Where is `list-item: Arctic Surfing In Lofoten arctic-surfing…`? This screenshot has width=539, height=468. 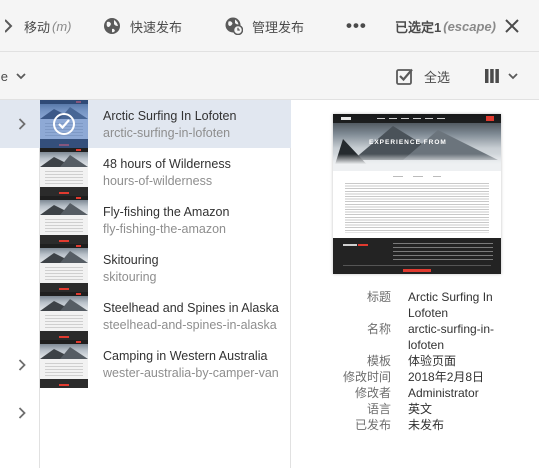 list-item: Arctic Surfing In Lofoten arctic-surfing… is located at coordinates (165, 124).